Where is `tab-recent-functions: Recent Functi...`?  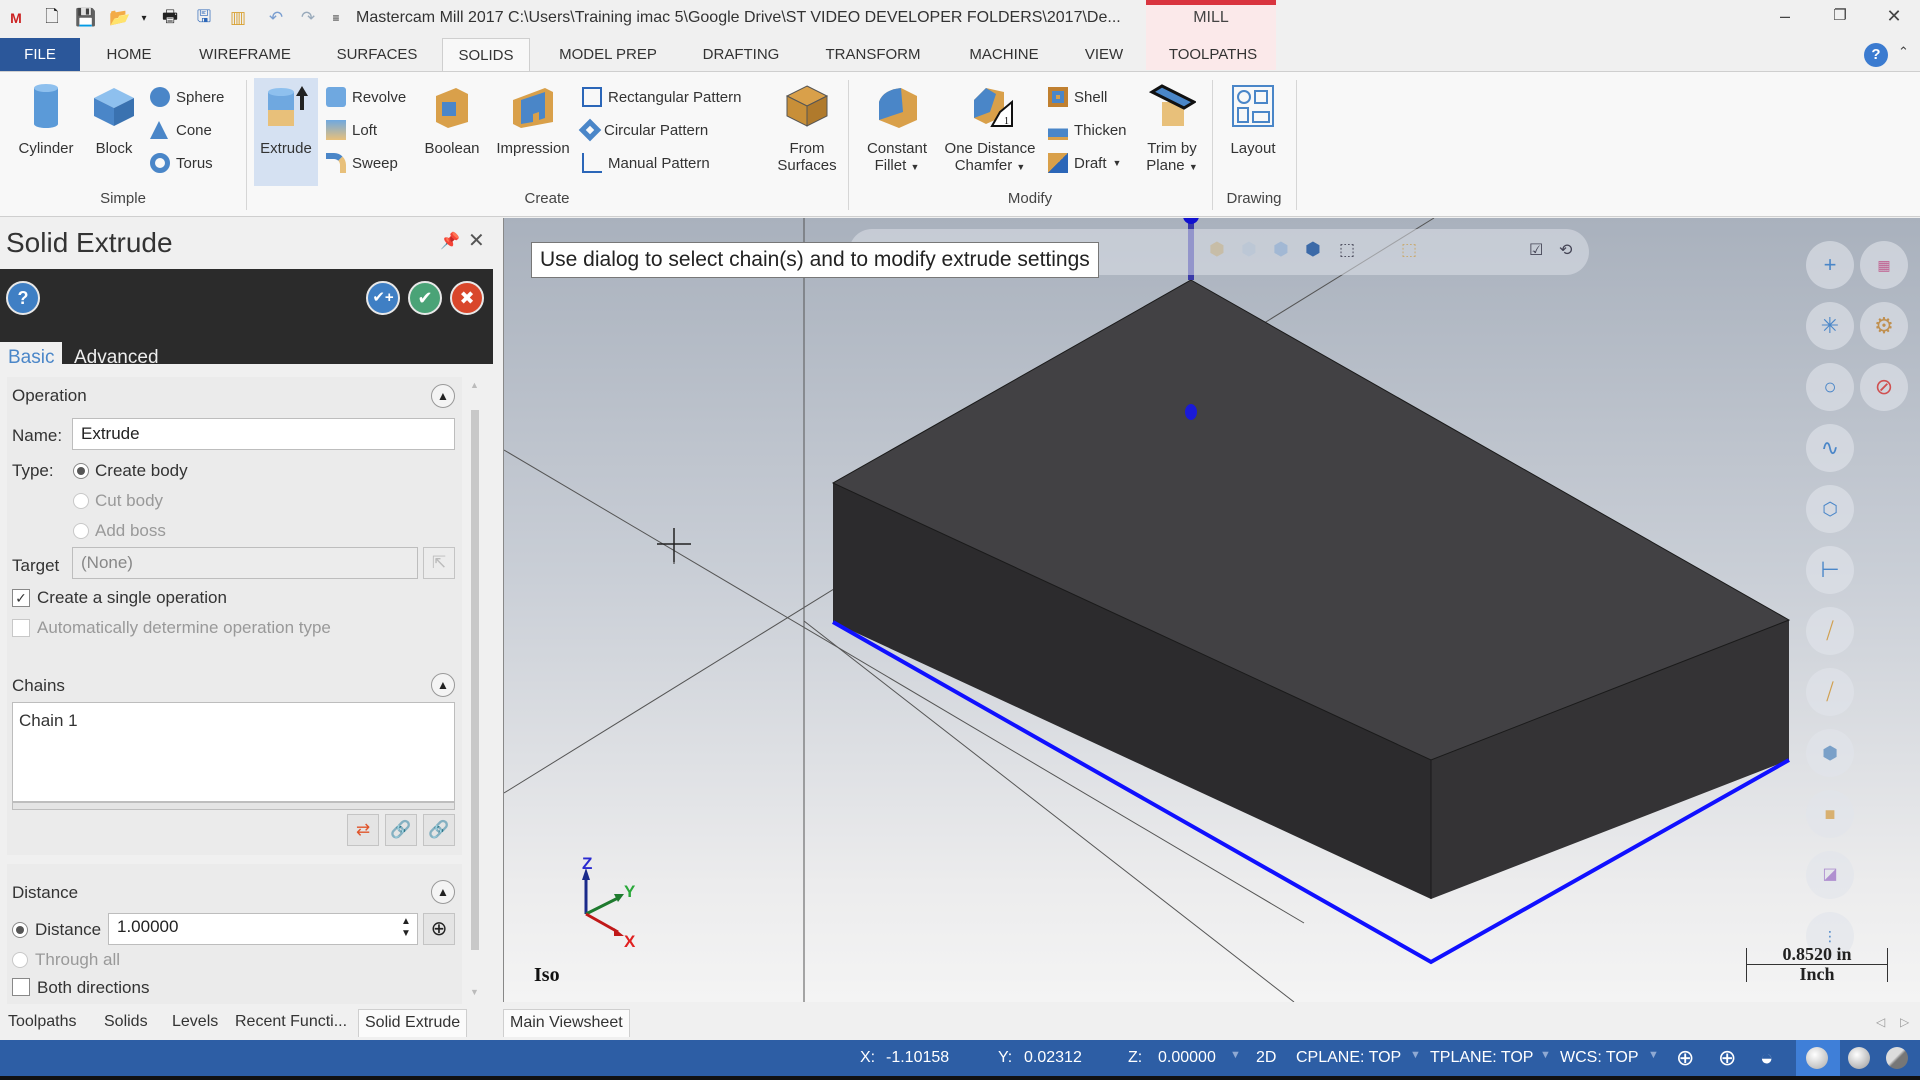 tab-recent-functions: Recent Functi... is located at coordinates (291, 1023).